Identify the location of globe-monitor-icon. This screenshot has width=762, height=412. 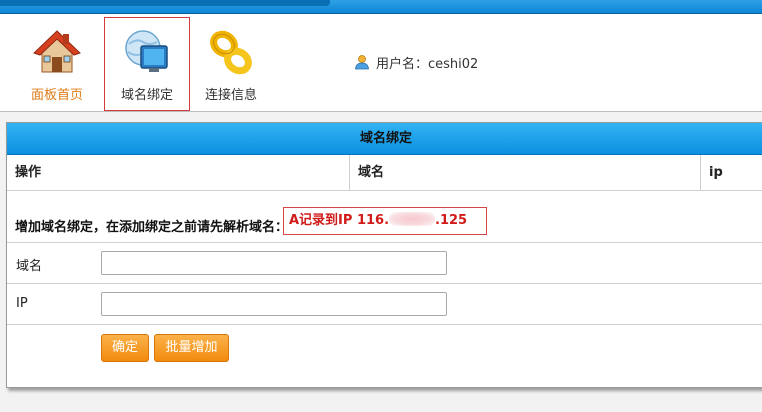
(146, 51).